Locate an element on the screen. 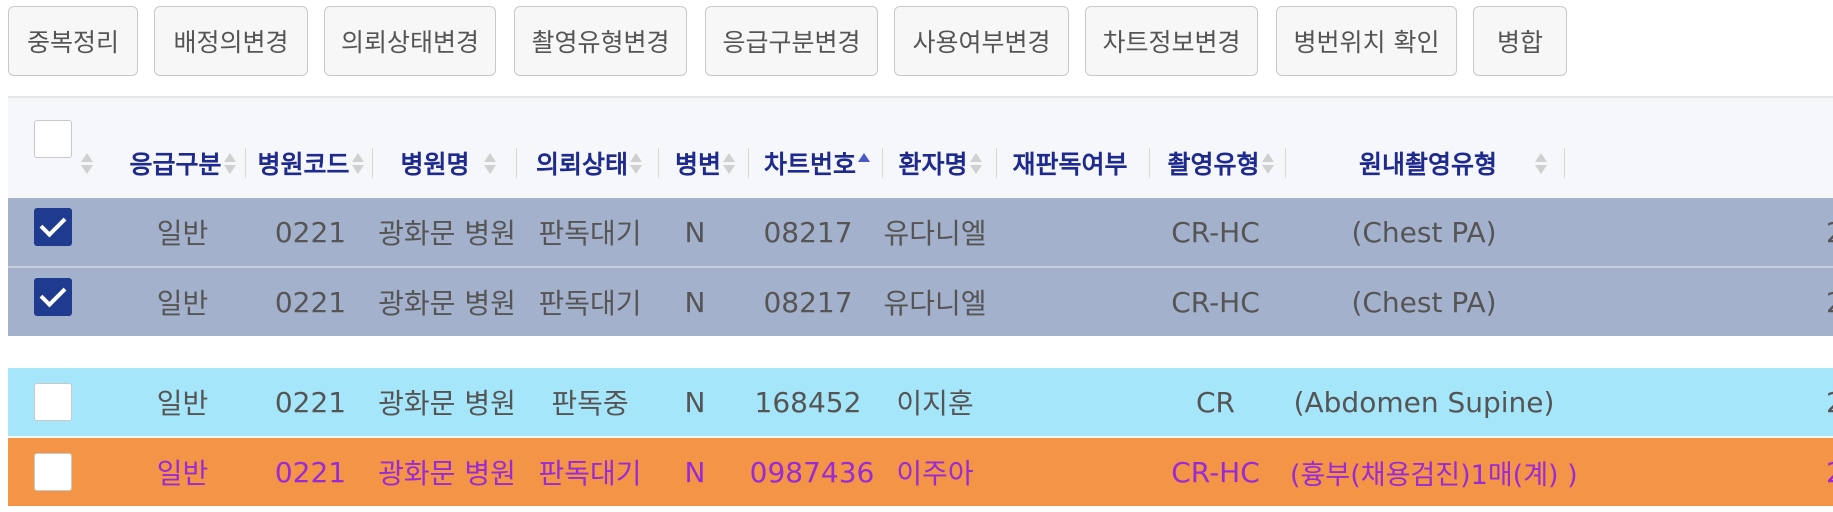  col-label-emergency: 응급구분 is located at coordinates (175, 164).